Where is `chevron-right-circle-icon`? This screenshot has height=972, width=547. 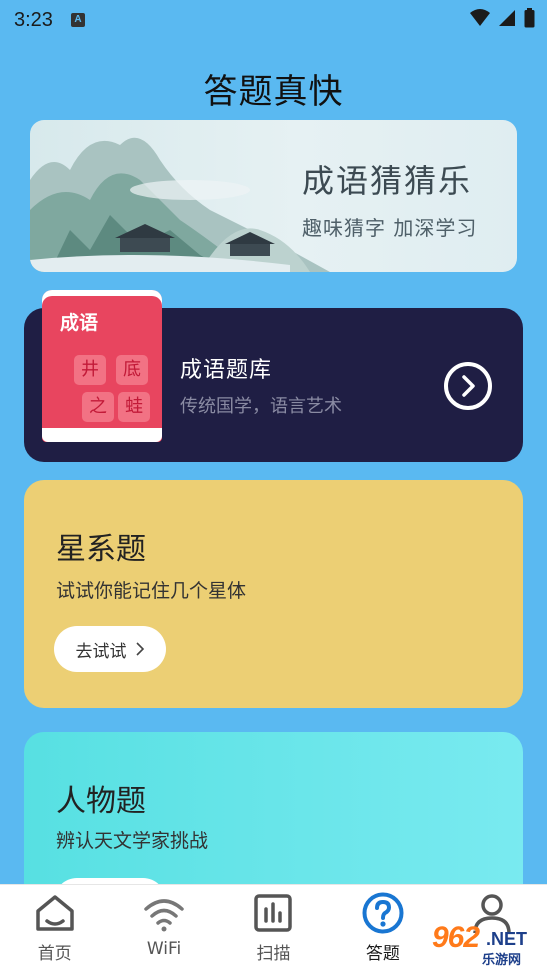
chevron-right-circle-icon is located at coordinates (468, 386).